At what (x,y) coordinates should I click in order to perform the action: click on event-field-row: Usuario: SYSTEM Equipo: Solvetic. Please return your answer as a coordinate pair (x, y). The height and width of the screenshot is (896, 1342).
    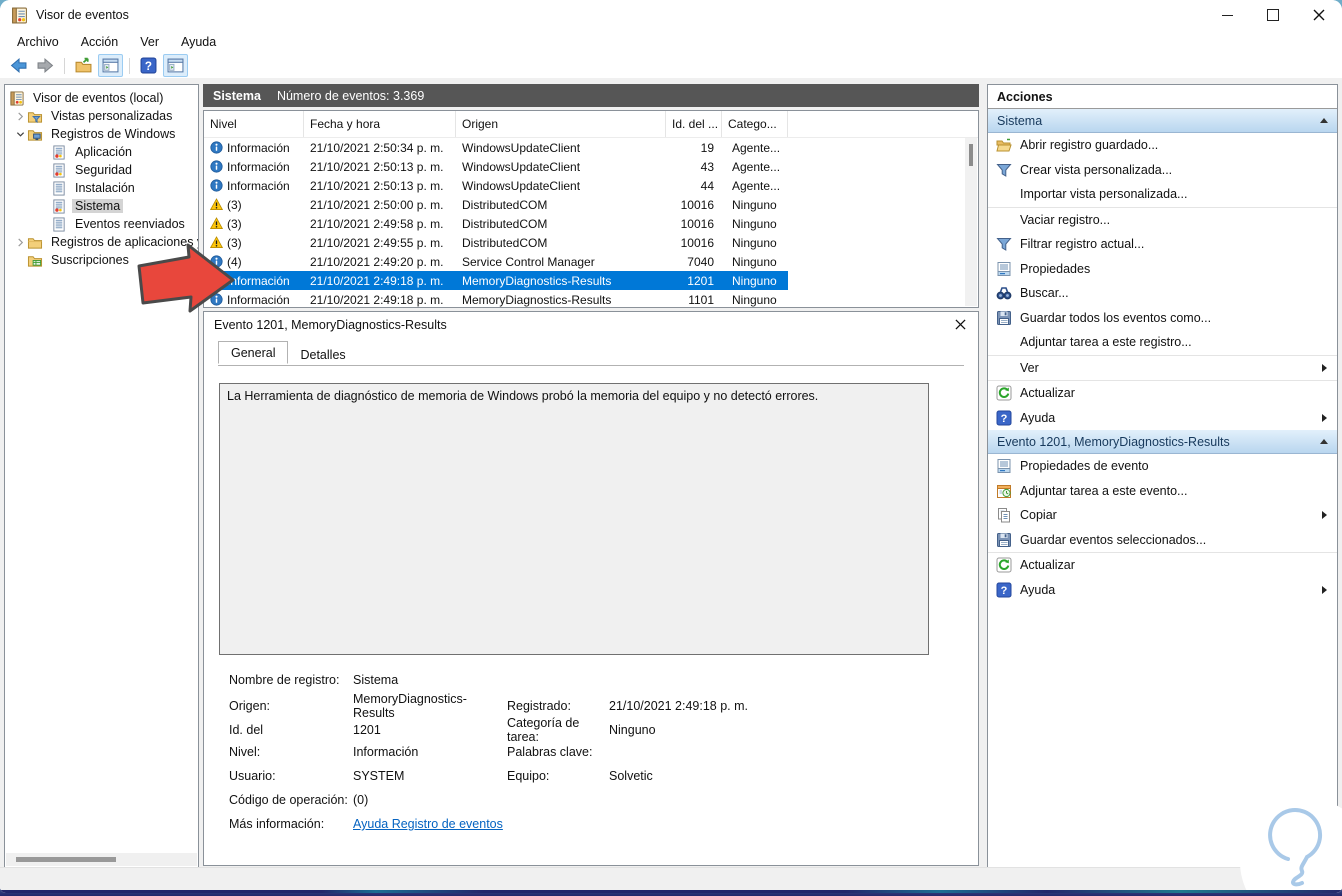
    Looking at the image, I should click on (591, 776).